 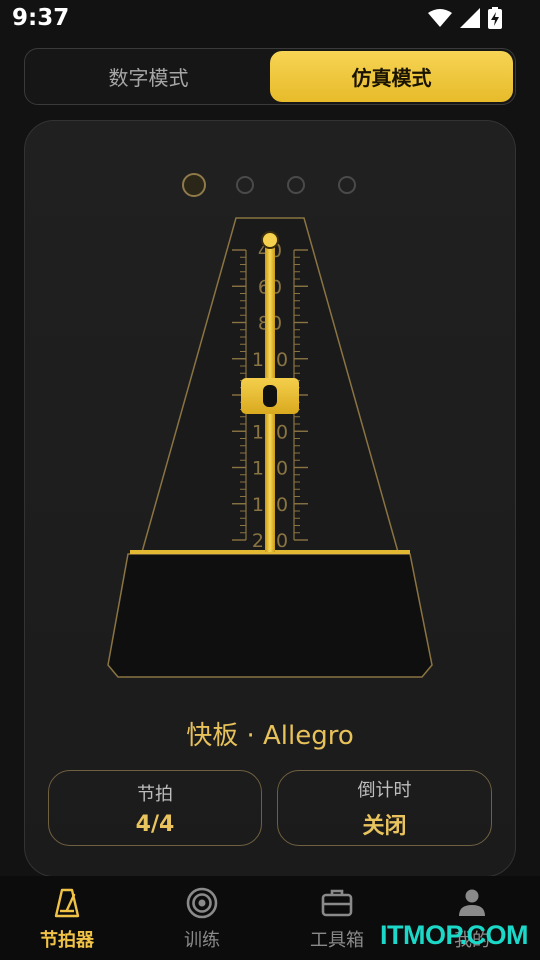 I want to click on watermark: ITMOP.COM, so click(x=454, y=935).